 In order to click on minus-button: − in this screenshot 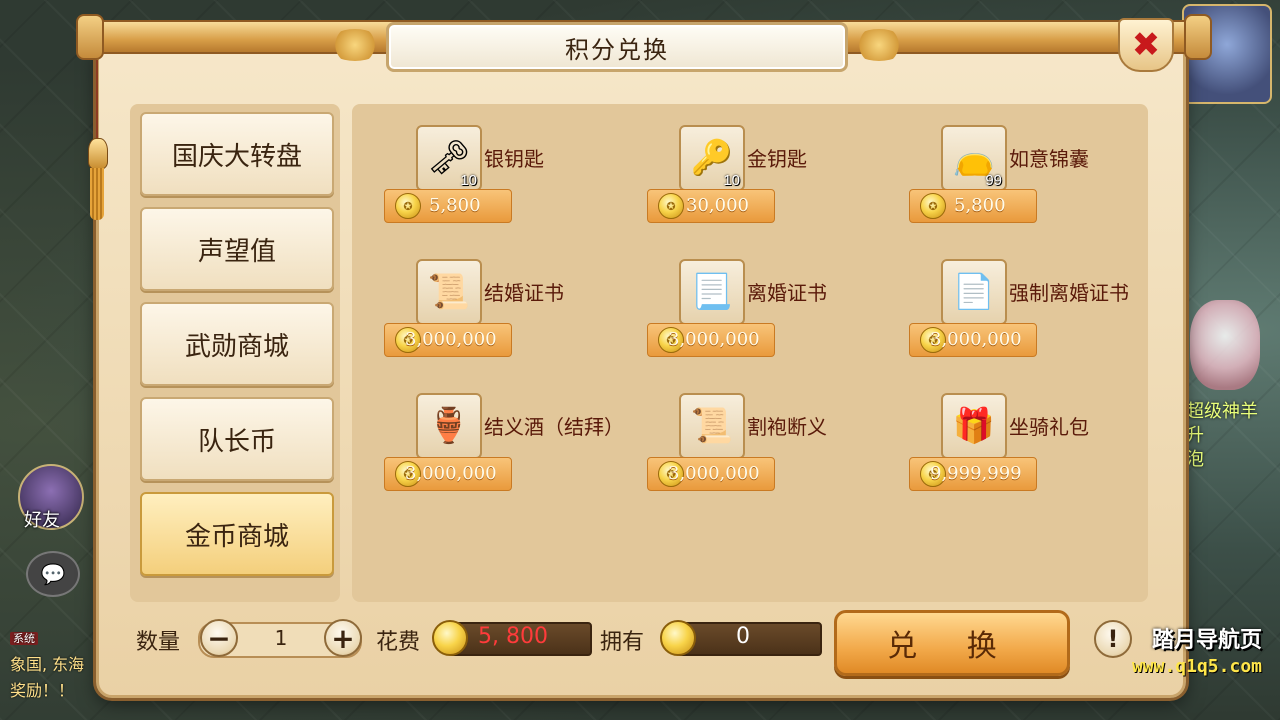, I will do `click(219, 638)`.